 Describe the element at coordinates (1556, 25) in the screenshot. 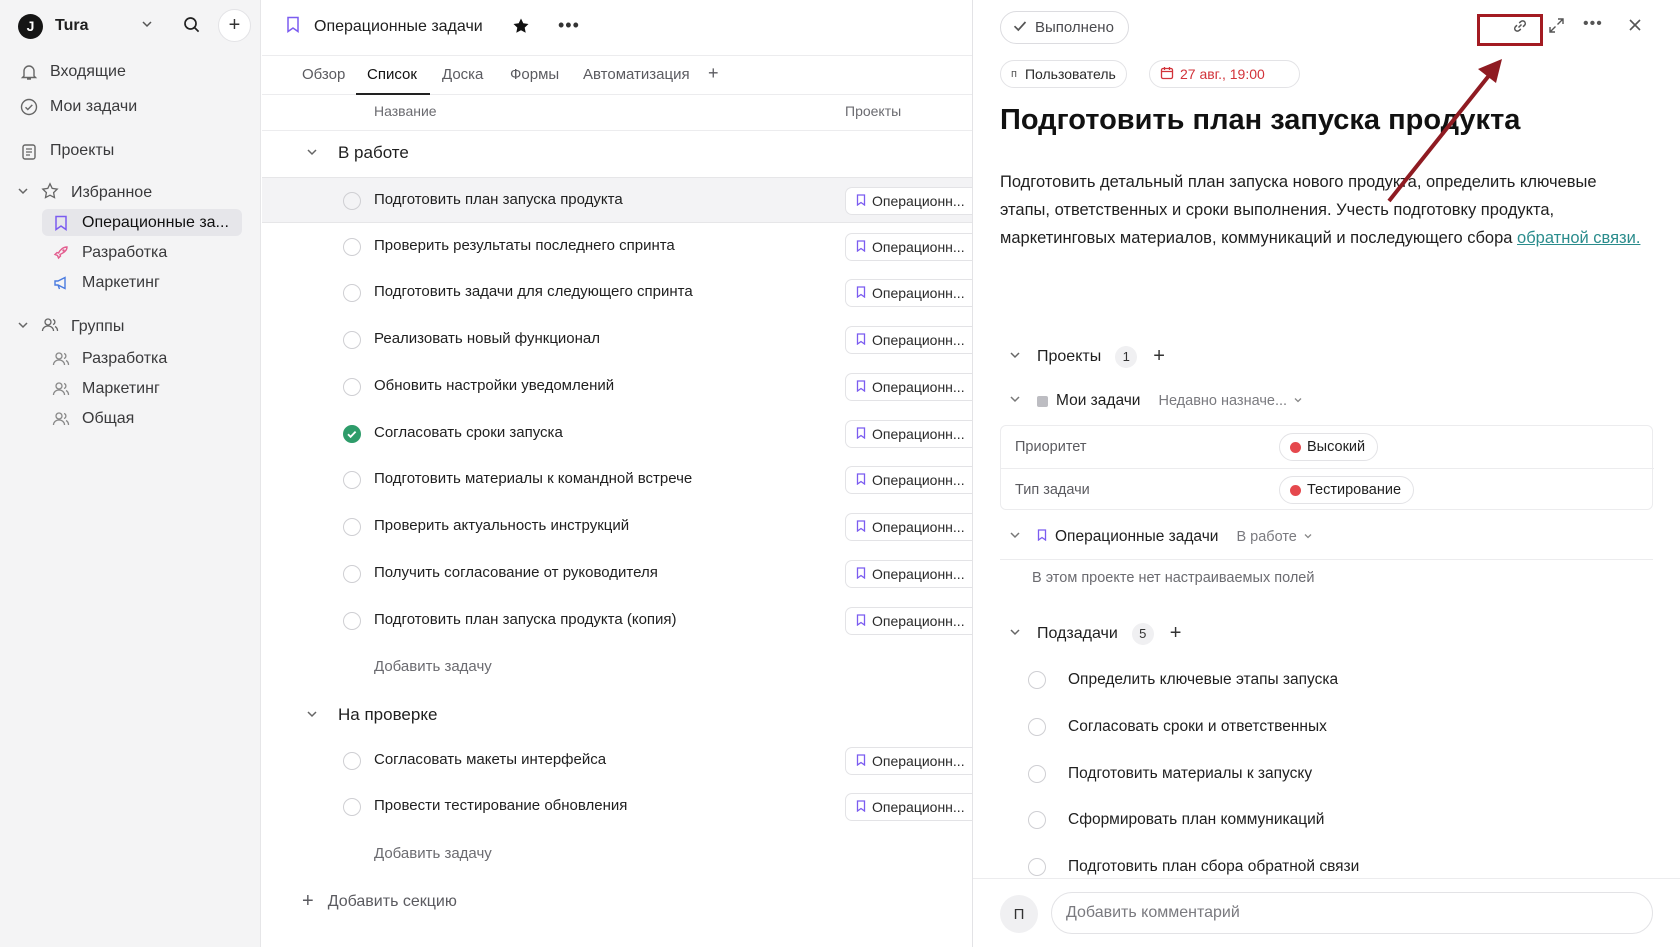

I see `expand-icon` at that location.